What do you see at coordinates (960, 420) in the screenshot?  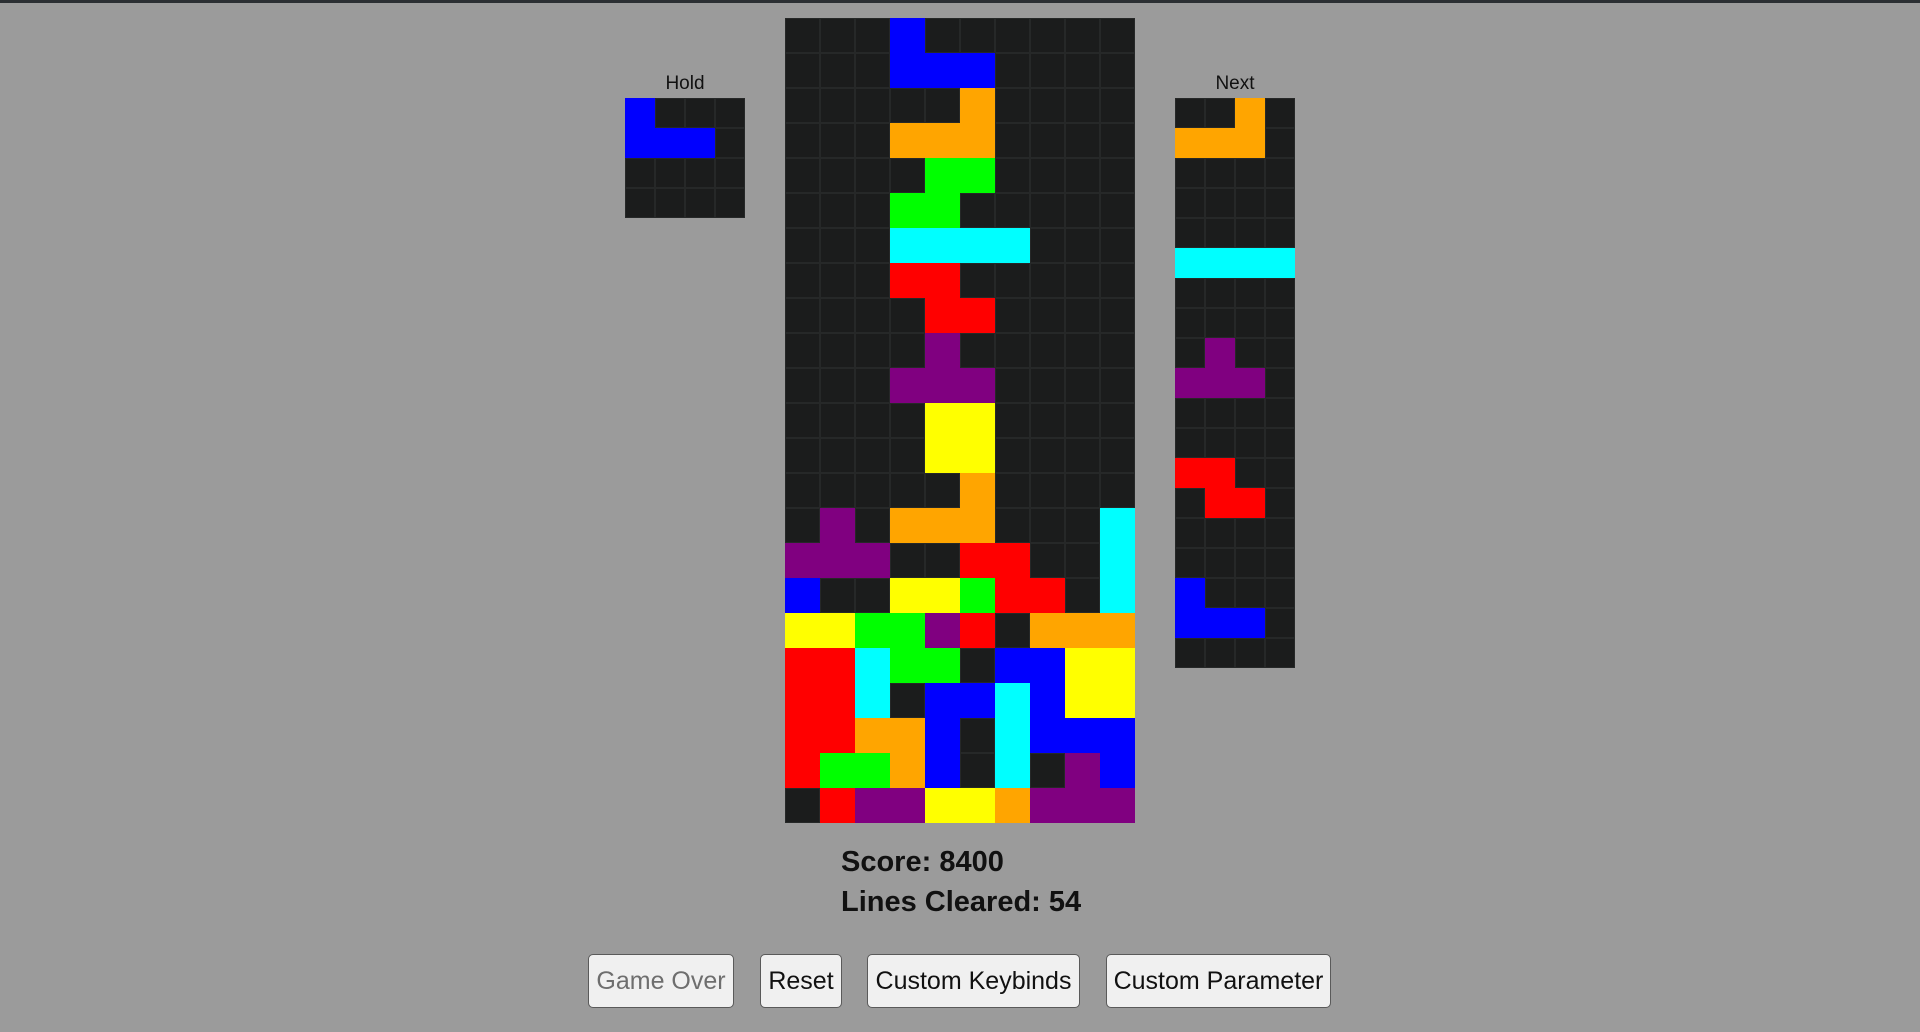 I see `game-board` at bounding box center [960, 420].